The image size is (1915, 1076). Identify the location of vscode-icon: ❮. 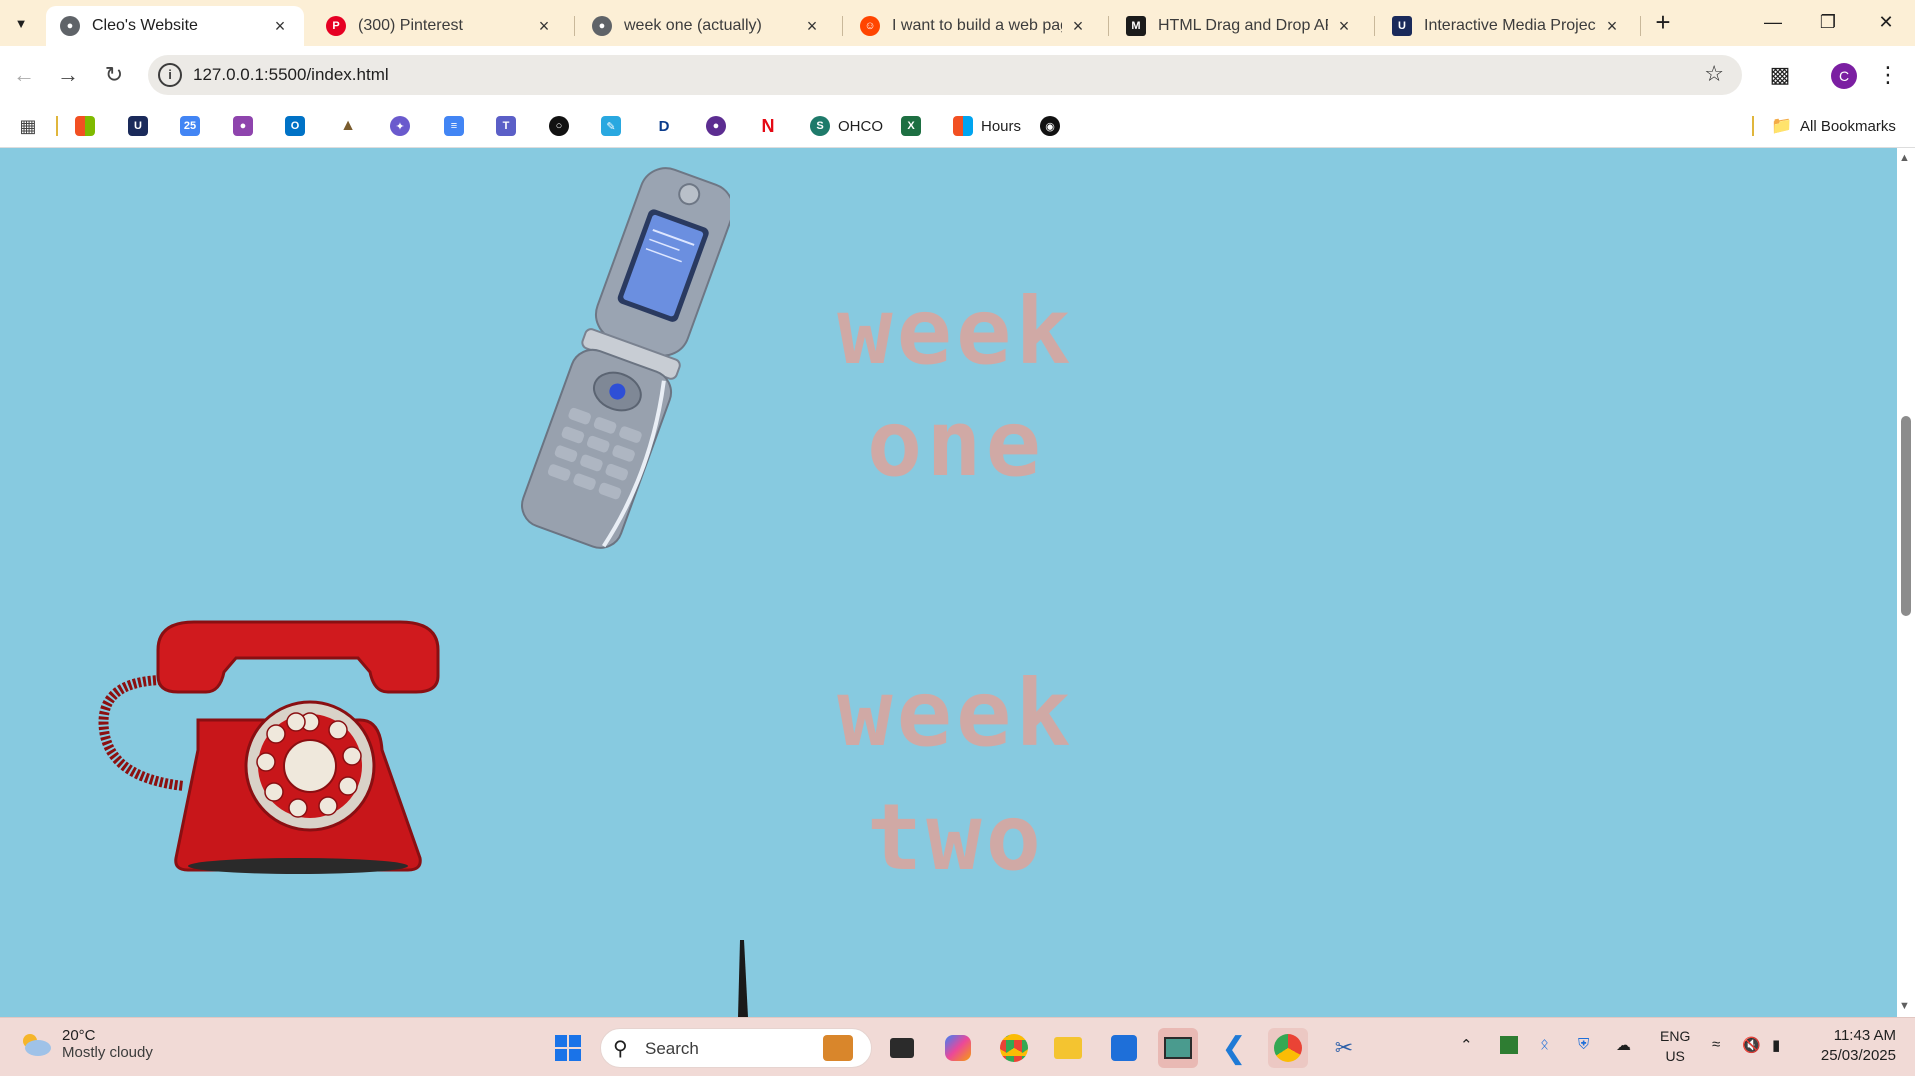
(1234, 1048).